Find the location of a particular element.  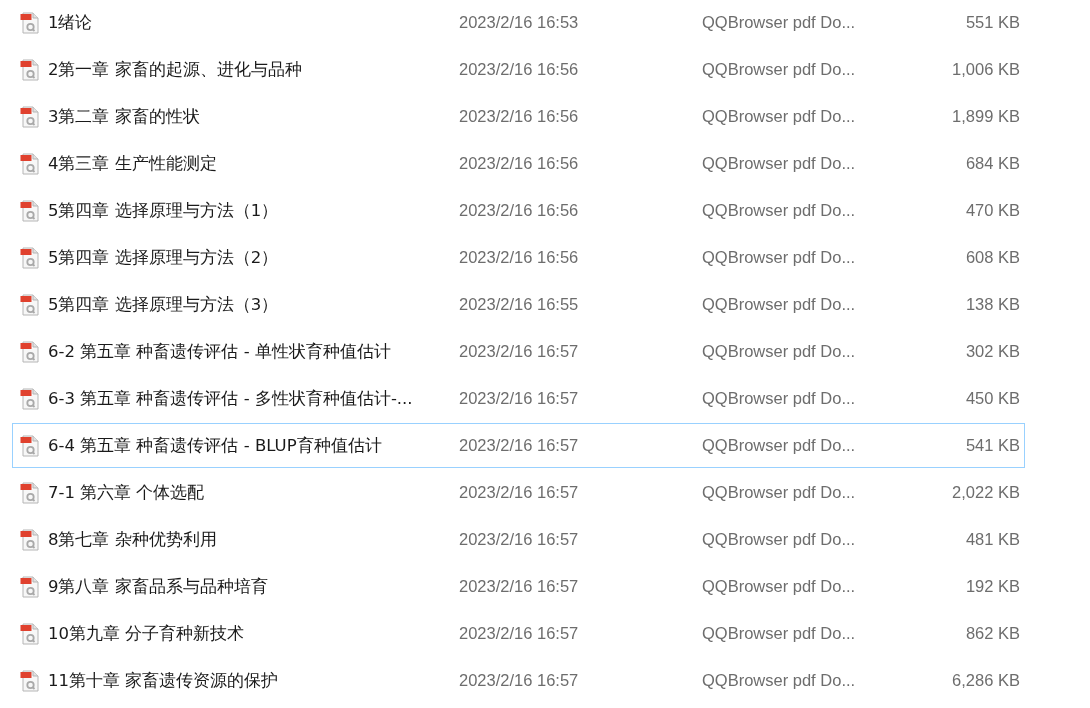

file-size: 684 KB is located at coordinates (992, 163).